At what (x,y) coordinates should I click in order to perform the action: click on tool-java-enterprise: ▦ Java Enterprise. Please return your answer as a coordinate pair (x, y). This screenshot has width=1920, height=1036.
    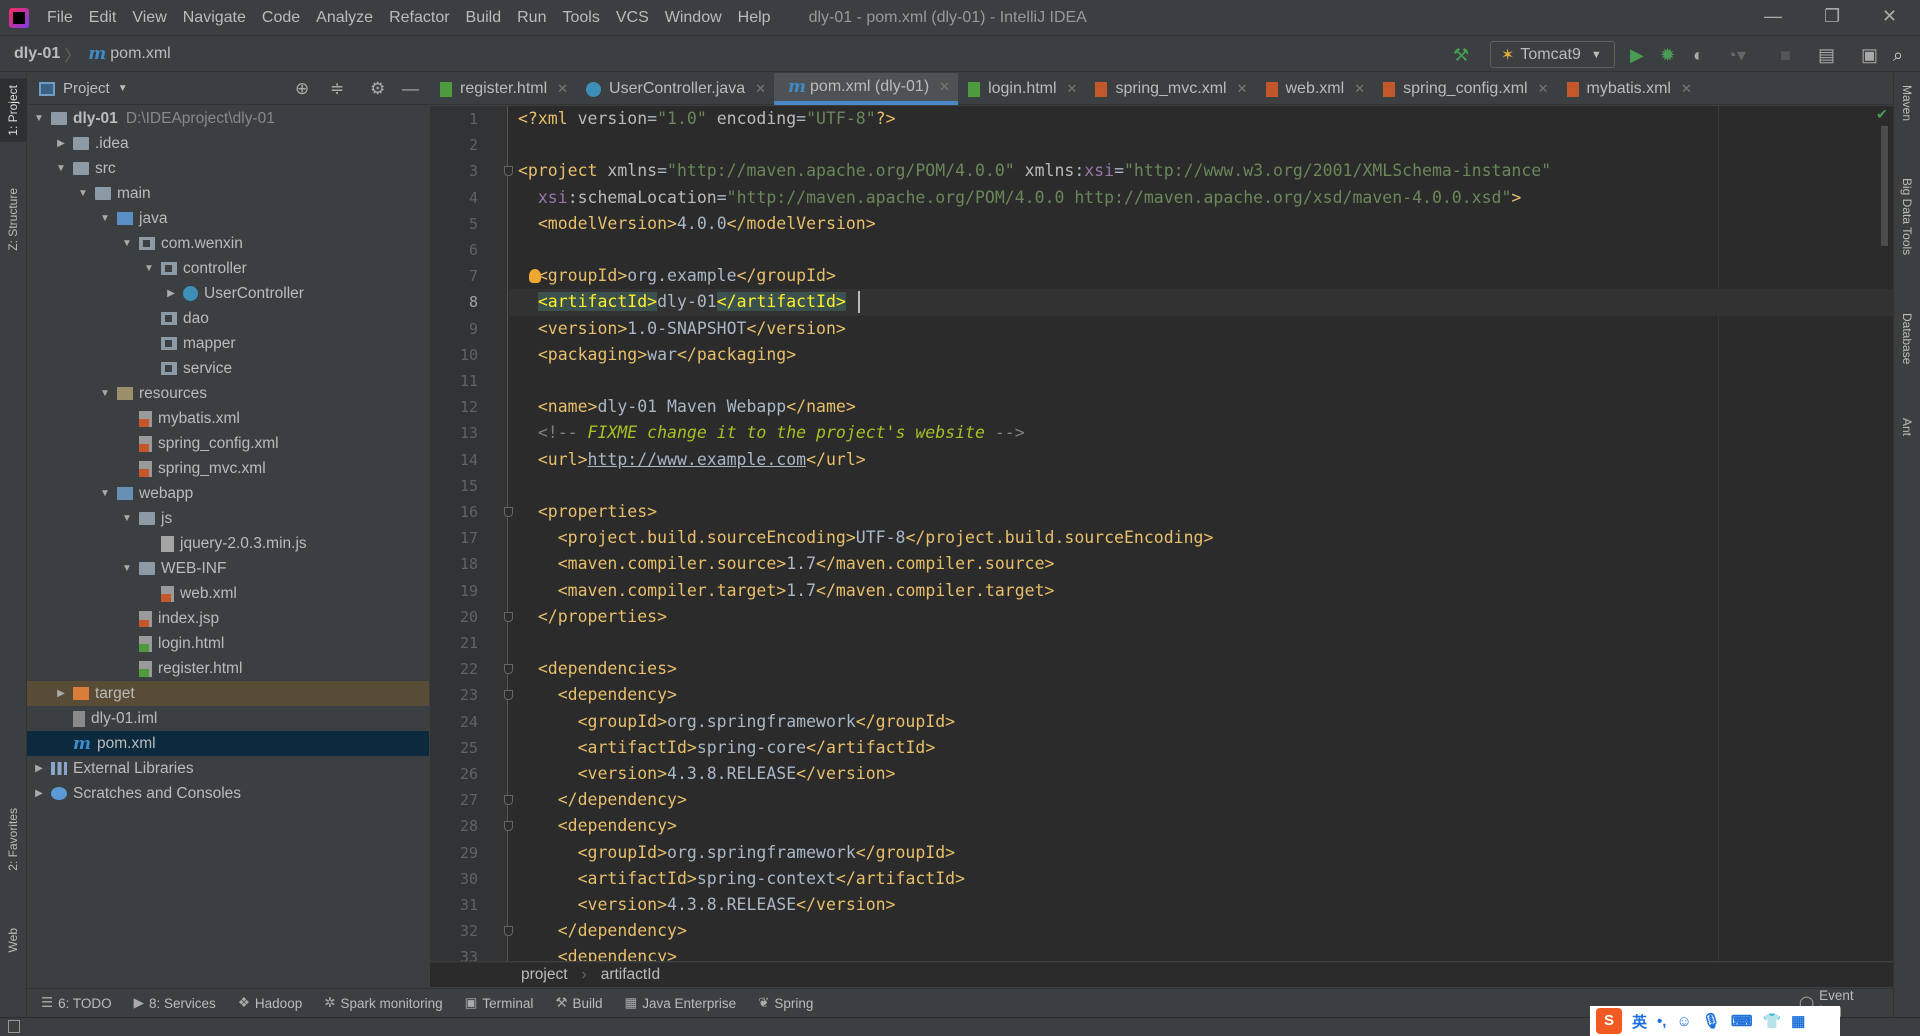
    Looking at the image, I should click on (681, 1003).